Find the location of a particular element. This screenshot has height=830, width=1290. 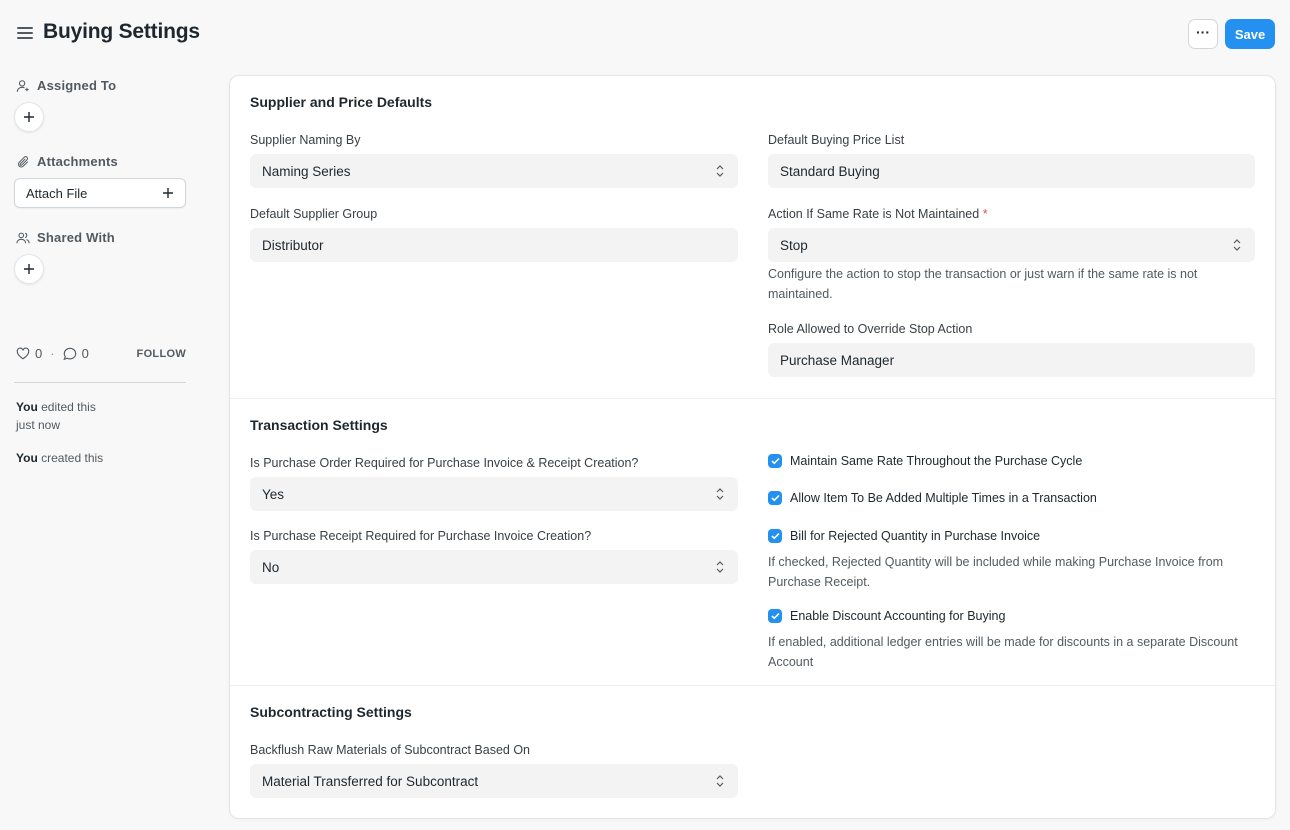

attachments-label: Attachments is located at coordinates (77, 161).